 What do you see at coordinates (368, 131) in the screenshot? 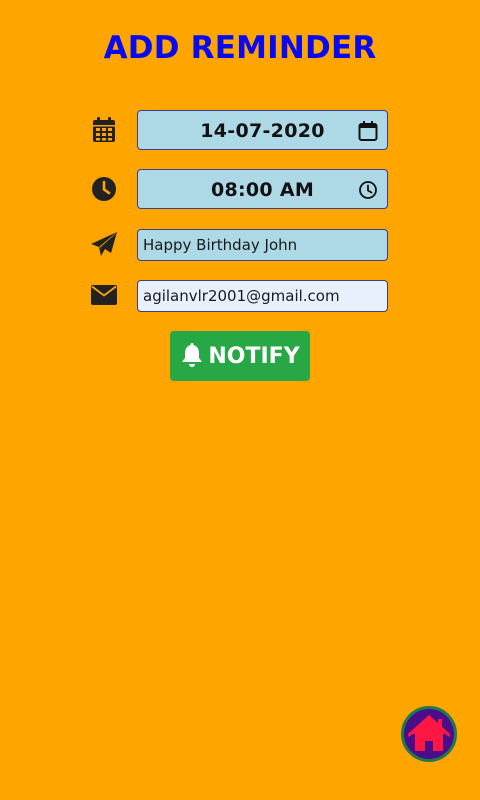
I see `calendar-outline-icon` at bounding box center [368, 131].